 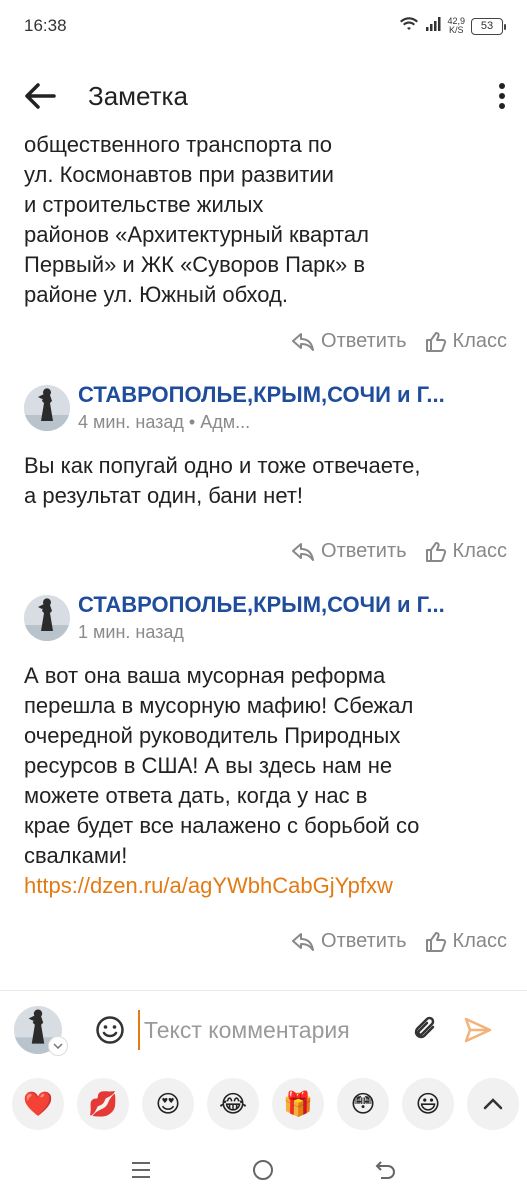 What do you see at coordinates (263, 96) in the screenshot?
I see `app-header: Заметка` at bounding box center [263, 96].